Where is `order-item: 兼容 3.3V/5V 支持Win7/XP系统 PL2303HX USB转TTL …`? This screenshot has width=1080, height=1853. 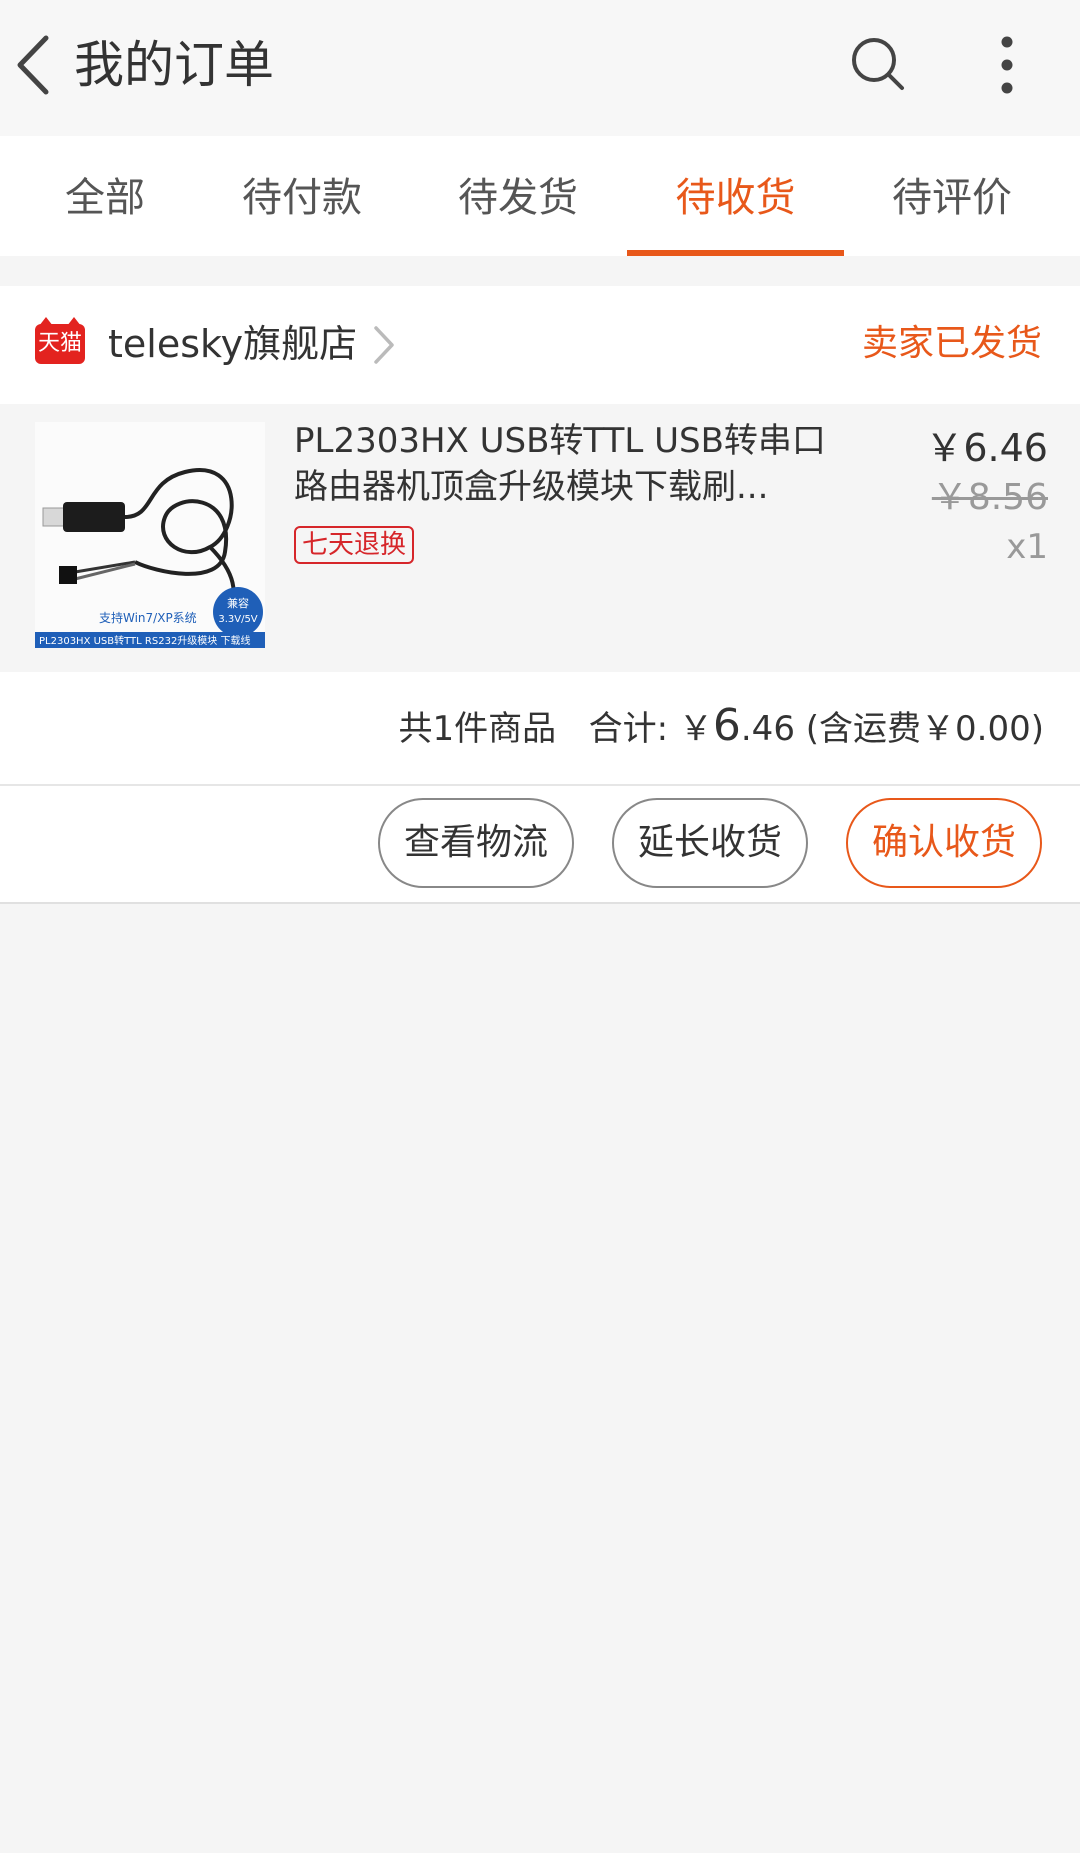 order-item: 兼容 3.3V/5V 支持Win7/XP系统 PL2303HX USB转TTL … is located at coordinates (540, 538).